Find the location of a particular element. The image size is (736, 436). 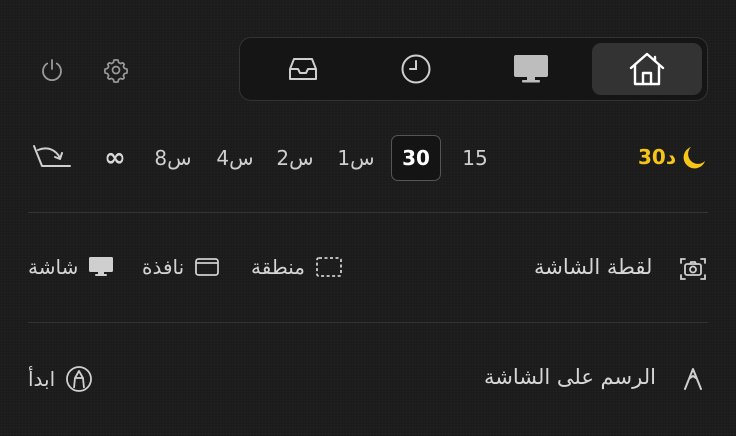

moon-icon is located at coordinates (694, 158).